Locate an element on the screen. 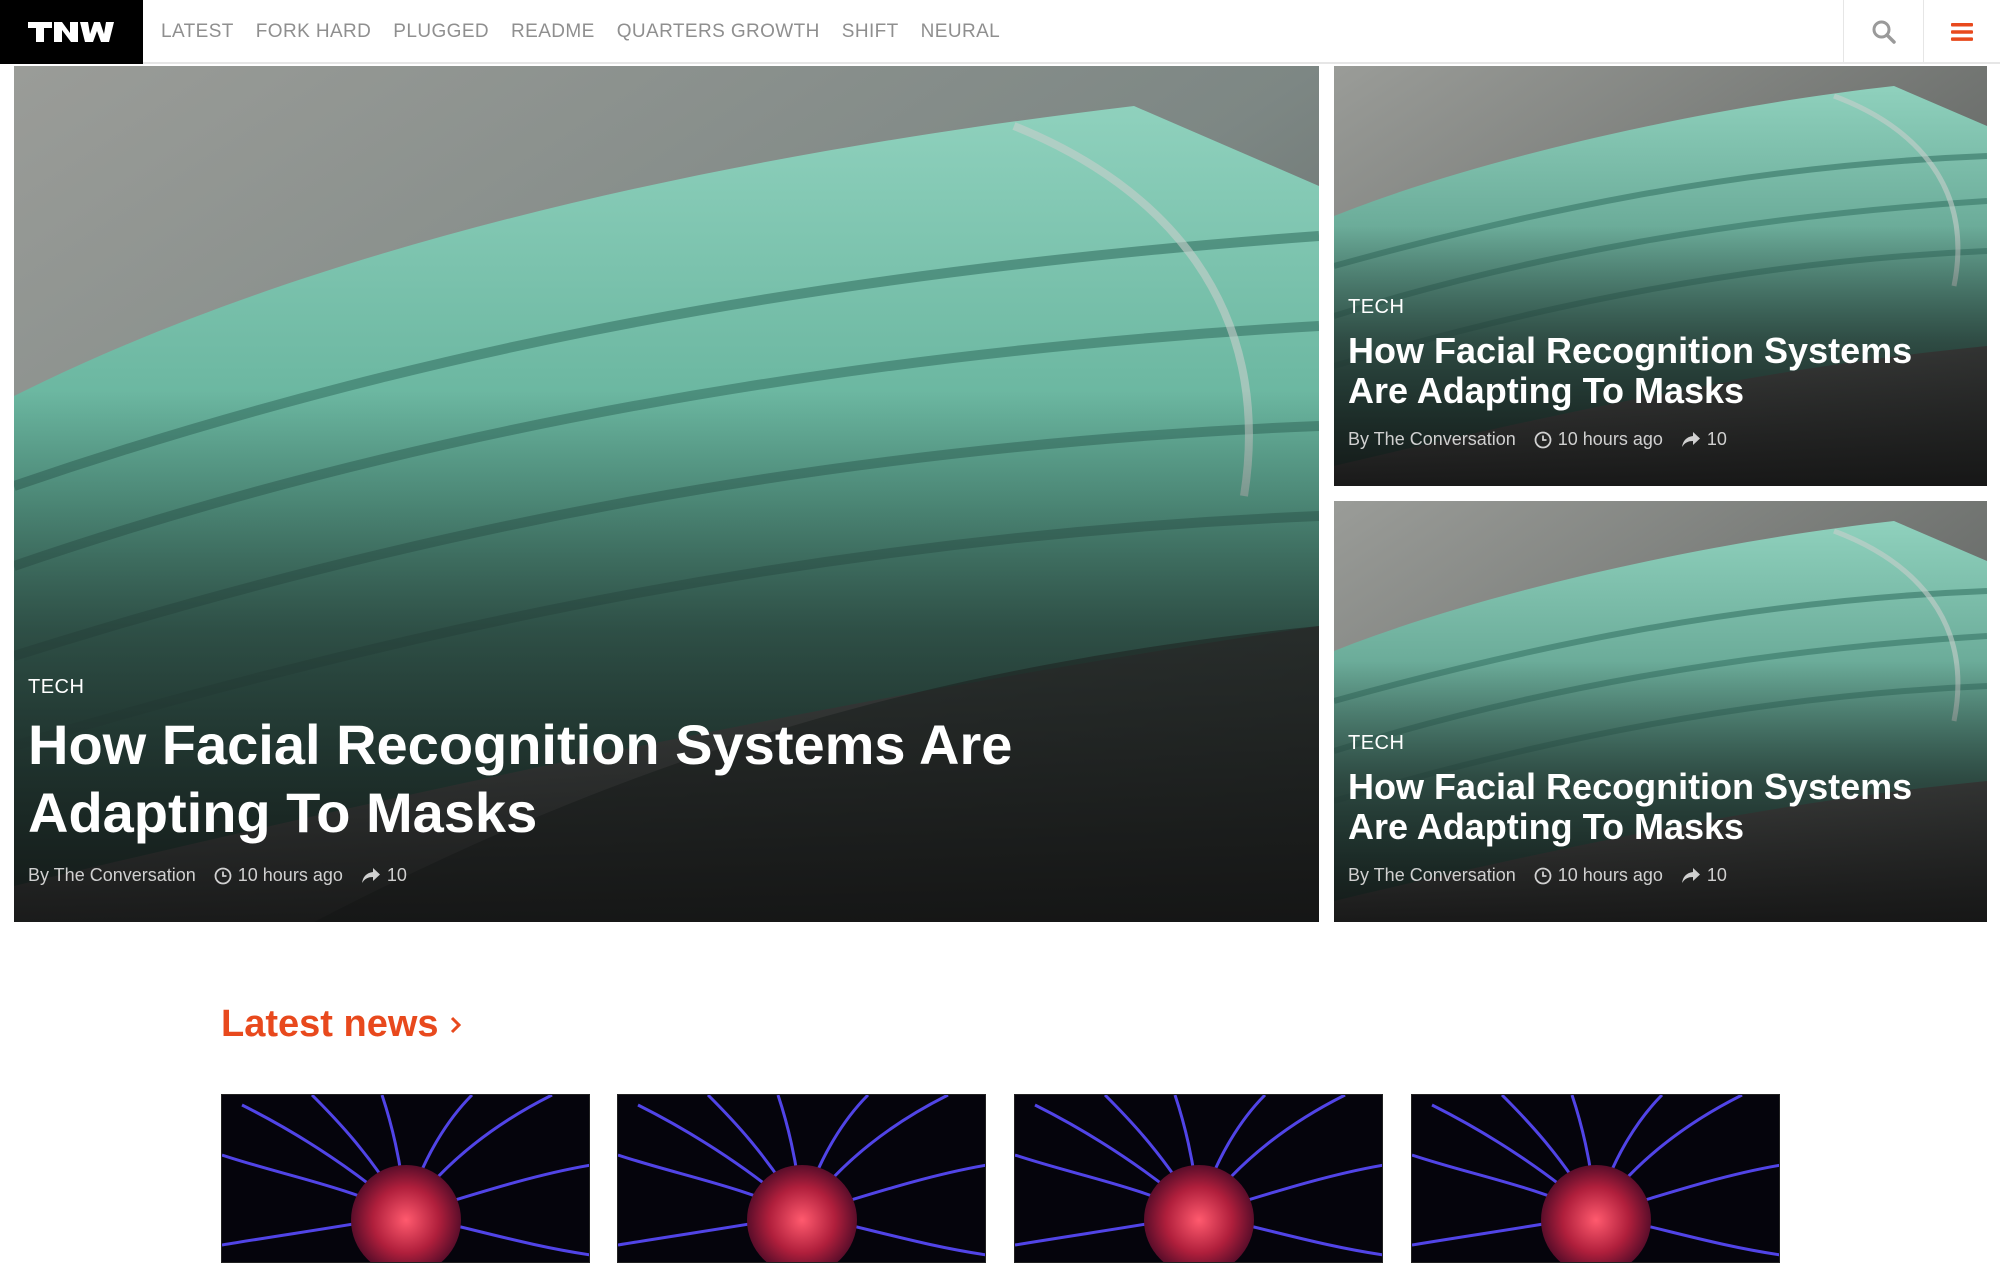 This screenshot has width=2000, height=1263. nav-item-quarters-growth: QUARTERS GROWTH is located at coordinates (718, 32).